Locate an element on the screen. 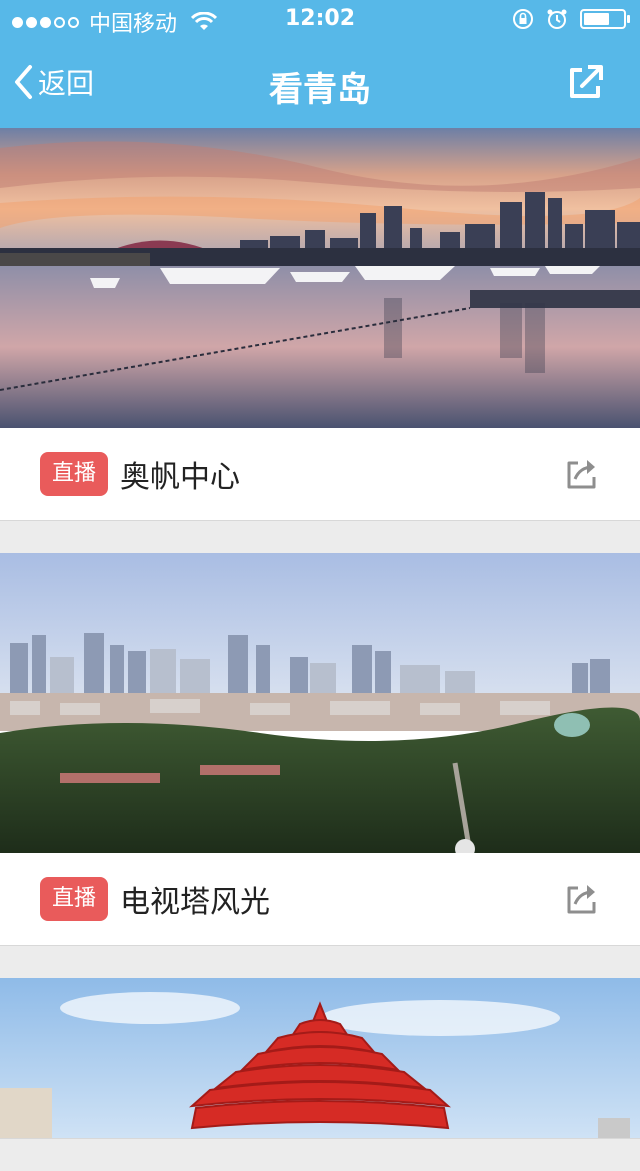 Image resolution: width=640 pixels, height=1171 pixels. rotation-lock-icon is located at coordinates (523, 19).